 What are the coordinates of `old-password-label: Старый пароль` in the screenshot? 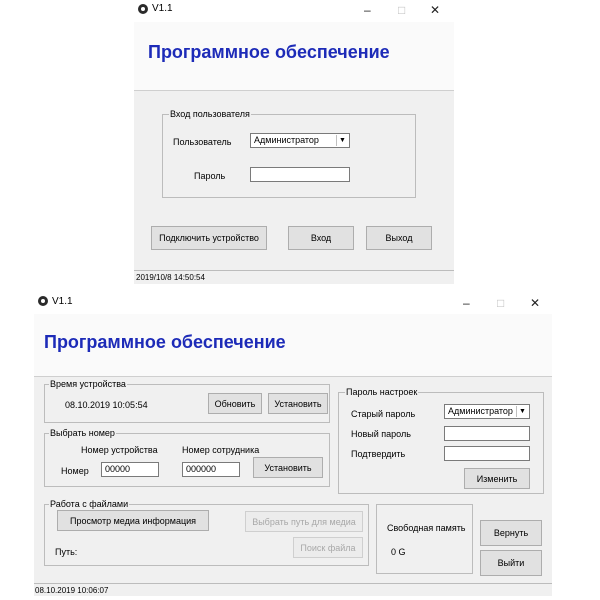 It's located at (383, 414).